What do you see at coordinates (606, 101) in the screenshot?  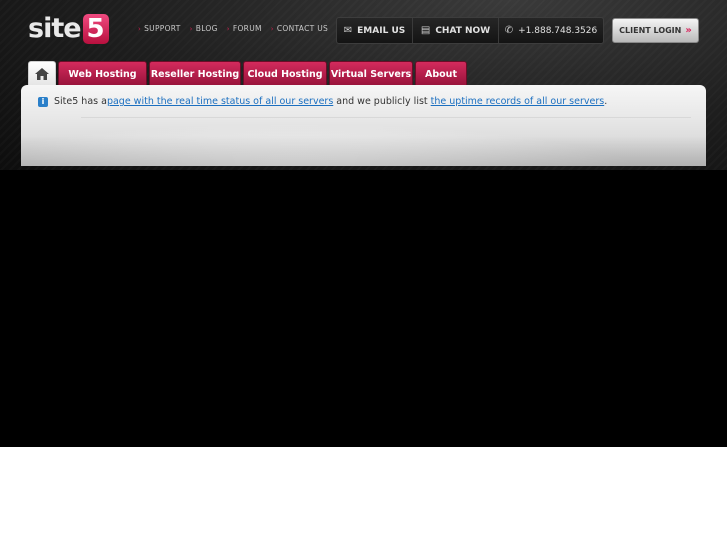 I see `notice-suffix: .` at bounding box center [606, 101].